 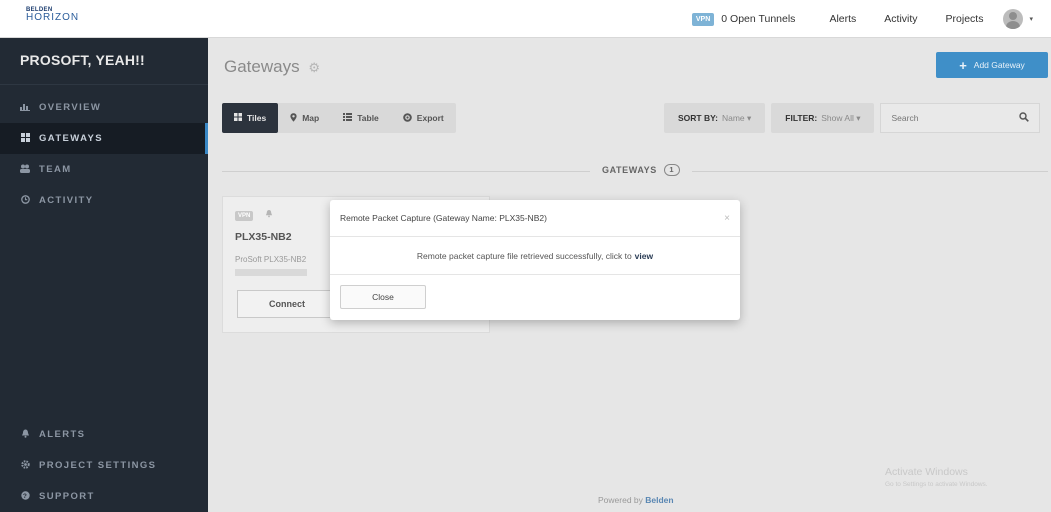 I want to click on settings-gear-icon: ⚙, so click(x=314, y=67).